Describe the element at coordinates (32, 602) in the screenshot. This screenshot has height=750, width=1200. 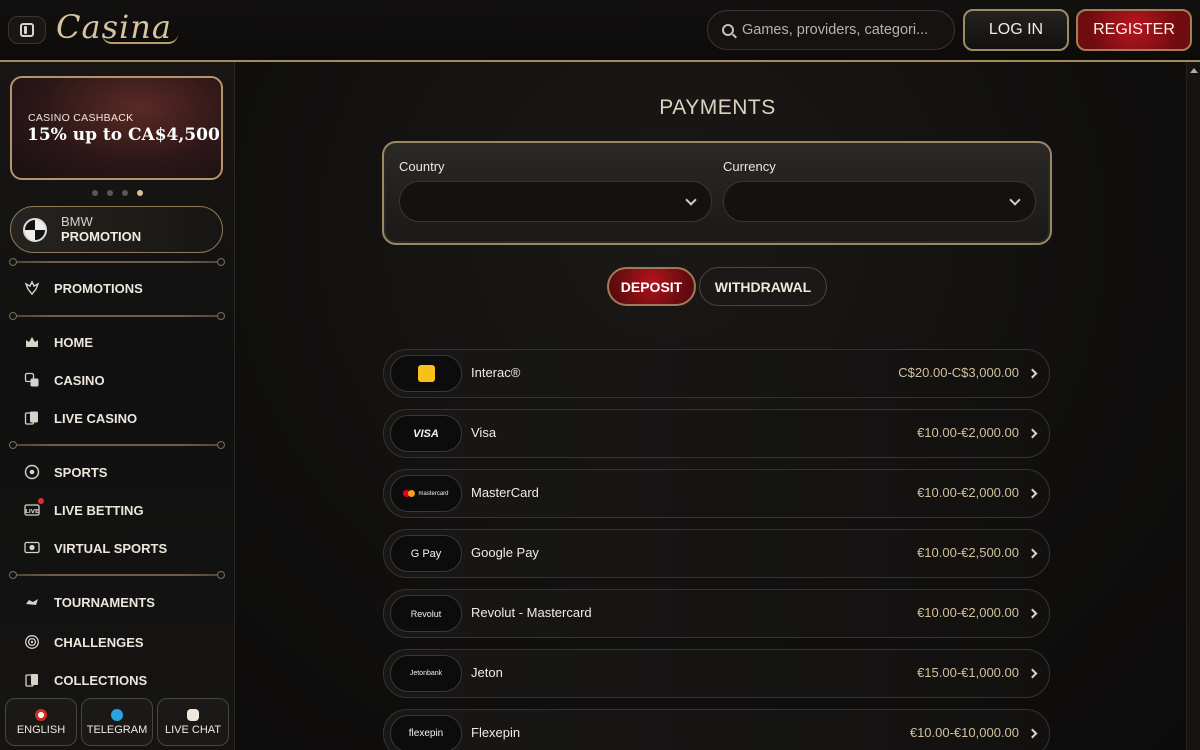
I see `tournaments-icon` at that location.